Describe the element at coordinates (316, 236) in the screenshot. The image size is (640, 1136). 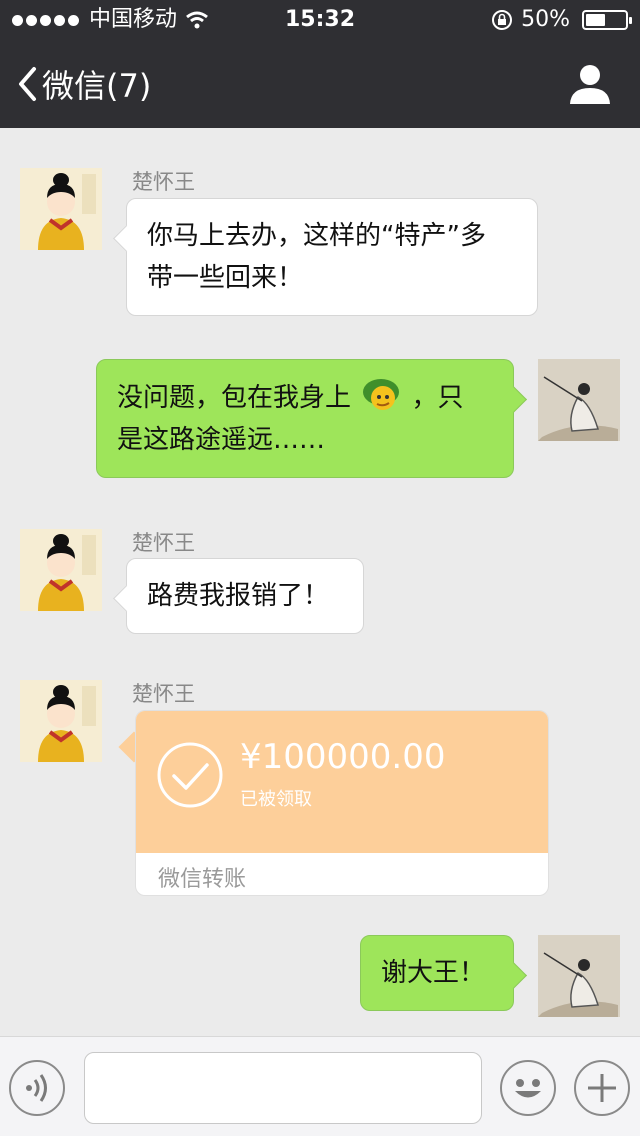
I see `message-text: 你马上去办，这样的“特产”多` at that location.